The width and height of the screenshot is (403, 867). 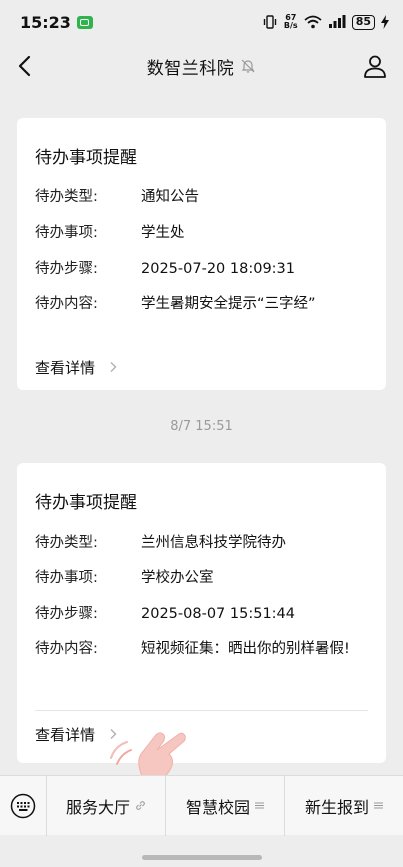 I want to click on chevron-right-icon, so click(x=113, y=367).